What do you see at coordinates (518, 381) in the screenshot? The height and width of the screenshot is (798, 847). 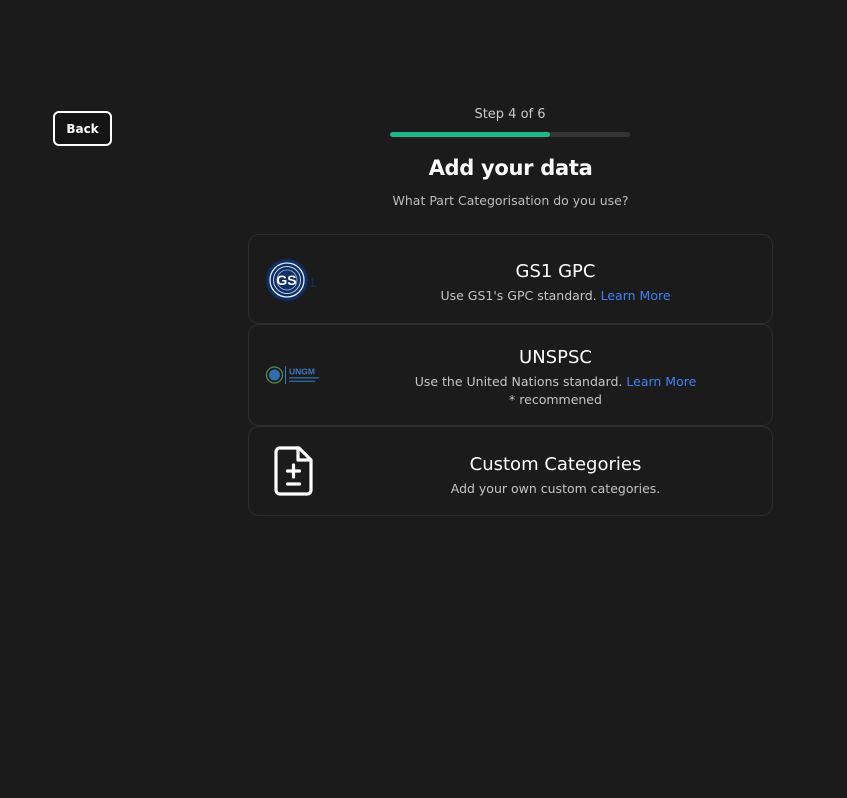 I see `option-description-text: Use the United Nations standard.` at bounding box center [518, 381].